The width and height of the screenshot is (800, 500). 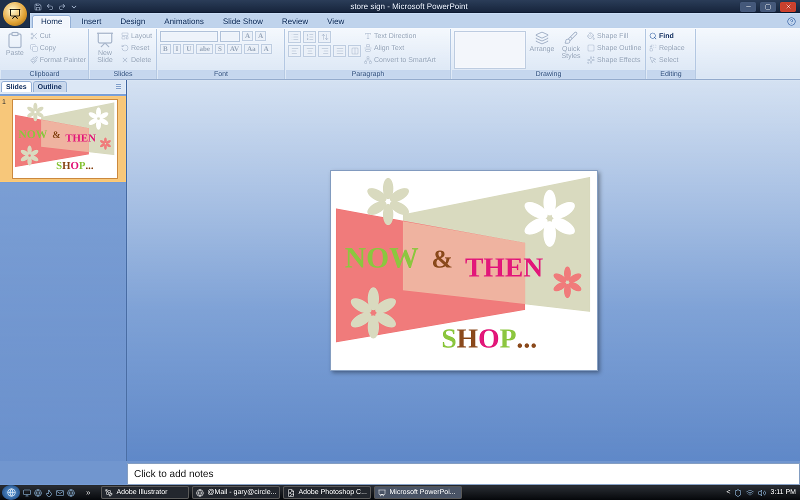 I want to click on numbering-button, so click(x=309, y=37).